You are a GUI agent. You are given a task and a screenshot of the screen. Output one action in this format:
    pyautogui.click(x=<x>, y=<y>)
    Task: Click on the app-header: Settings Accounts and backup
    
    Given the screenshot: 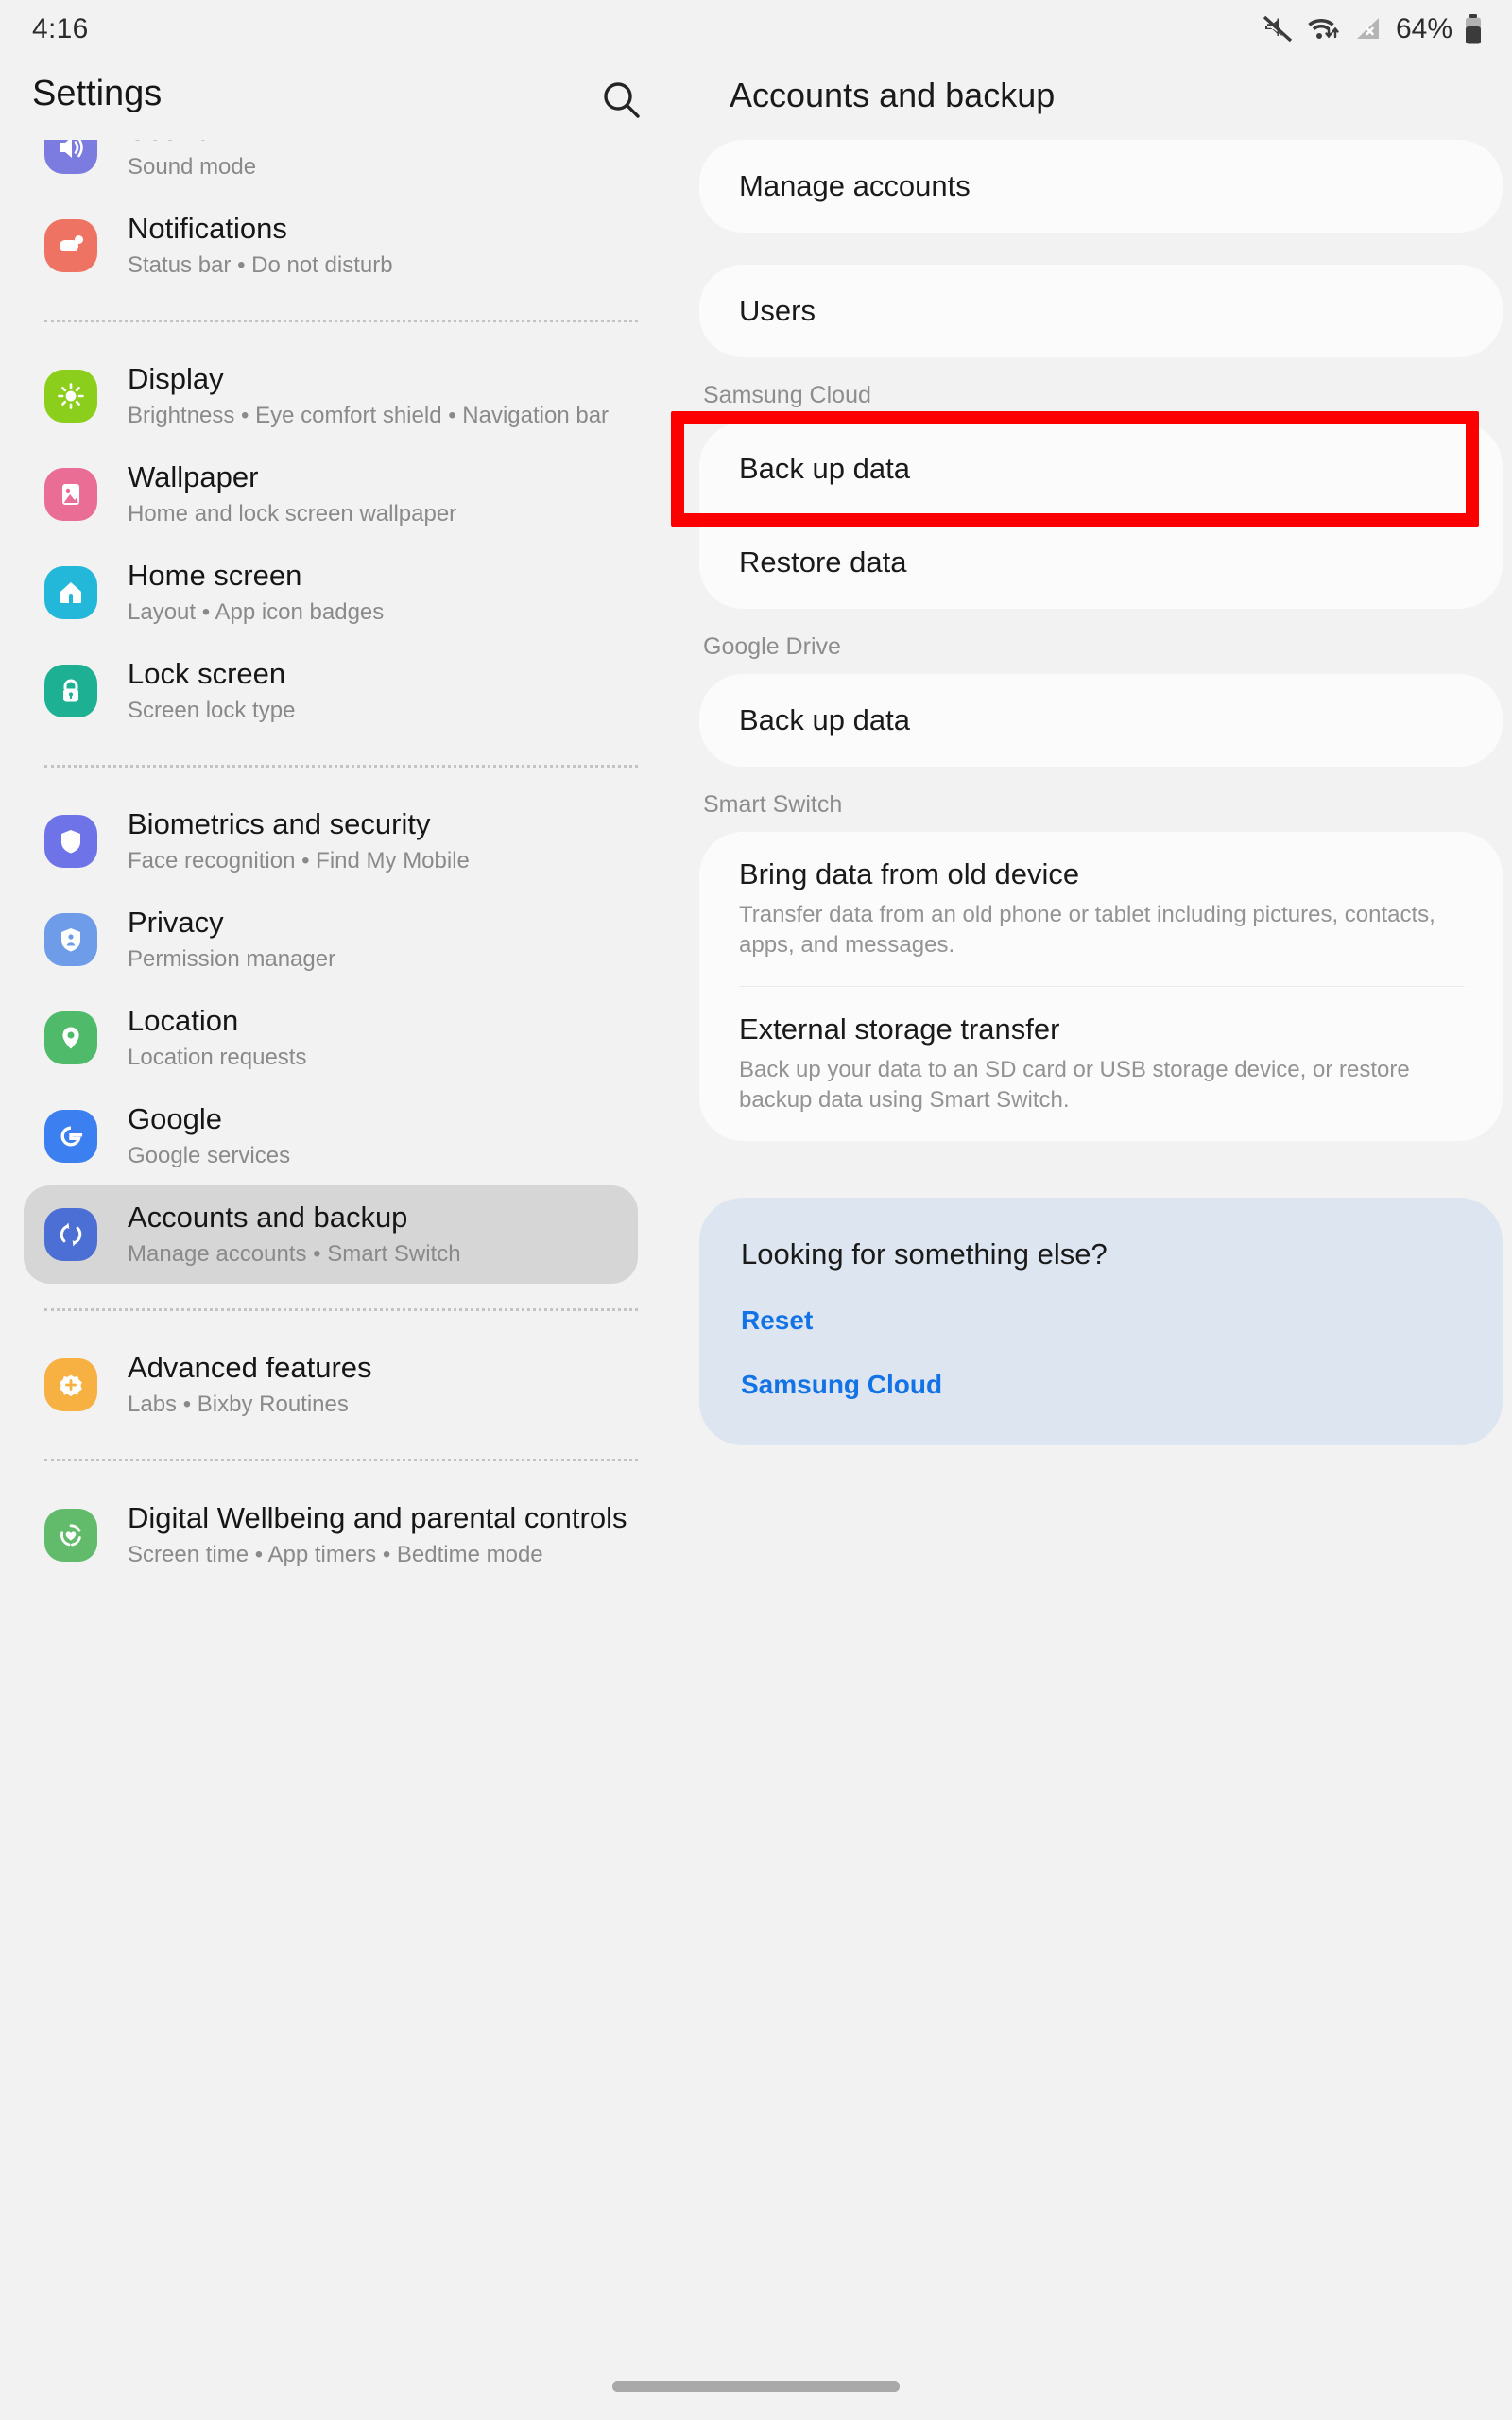 What is the action you would take?
    pyautogui.click(x=756, y=99)
    